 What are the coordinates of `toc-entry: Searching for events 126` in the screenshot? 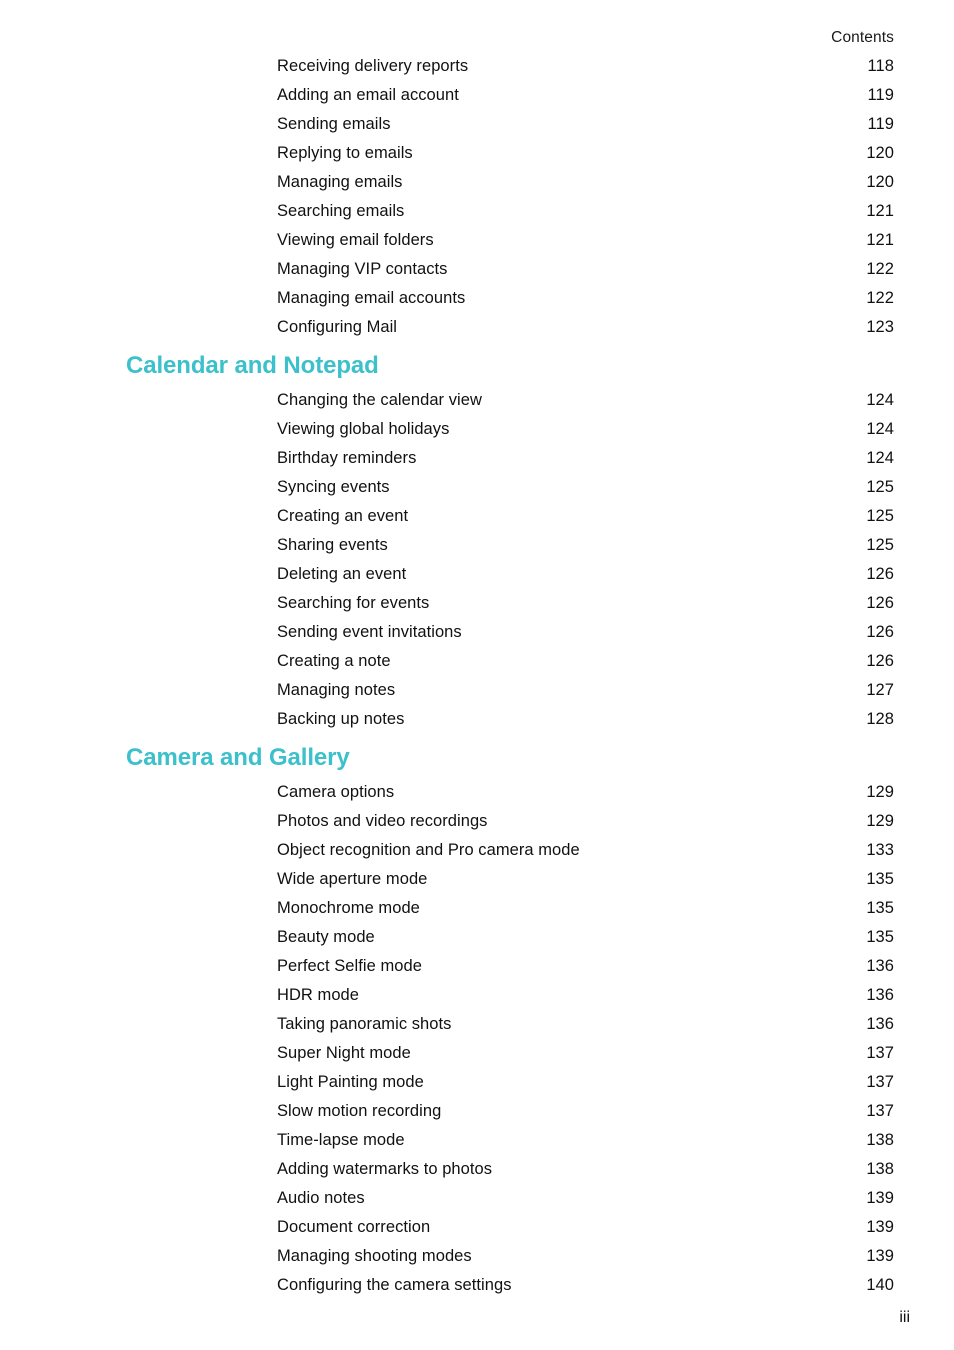 It's located at (477, 603).